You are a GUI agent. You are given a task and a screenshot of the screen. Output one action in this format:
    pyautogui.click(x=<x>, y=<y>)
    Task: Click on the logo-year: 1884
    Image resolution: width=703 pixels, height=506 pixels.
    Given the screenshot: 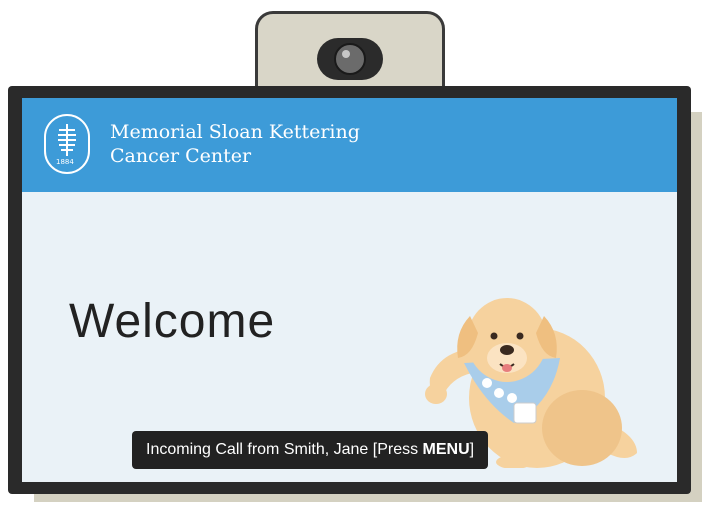 What is the action you would take?
    pyautogui.click(x=65, y=162)
    